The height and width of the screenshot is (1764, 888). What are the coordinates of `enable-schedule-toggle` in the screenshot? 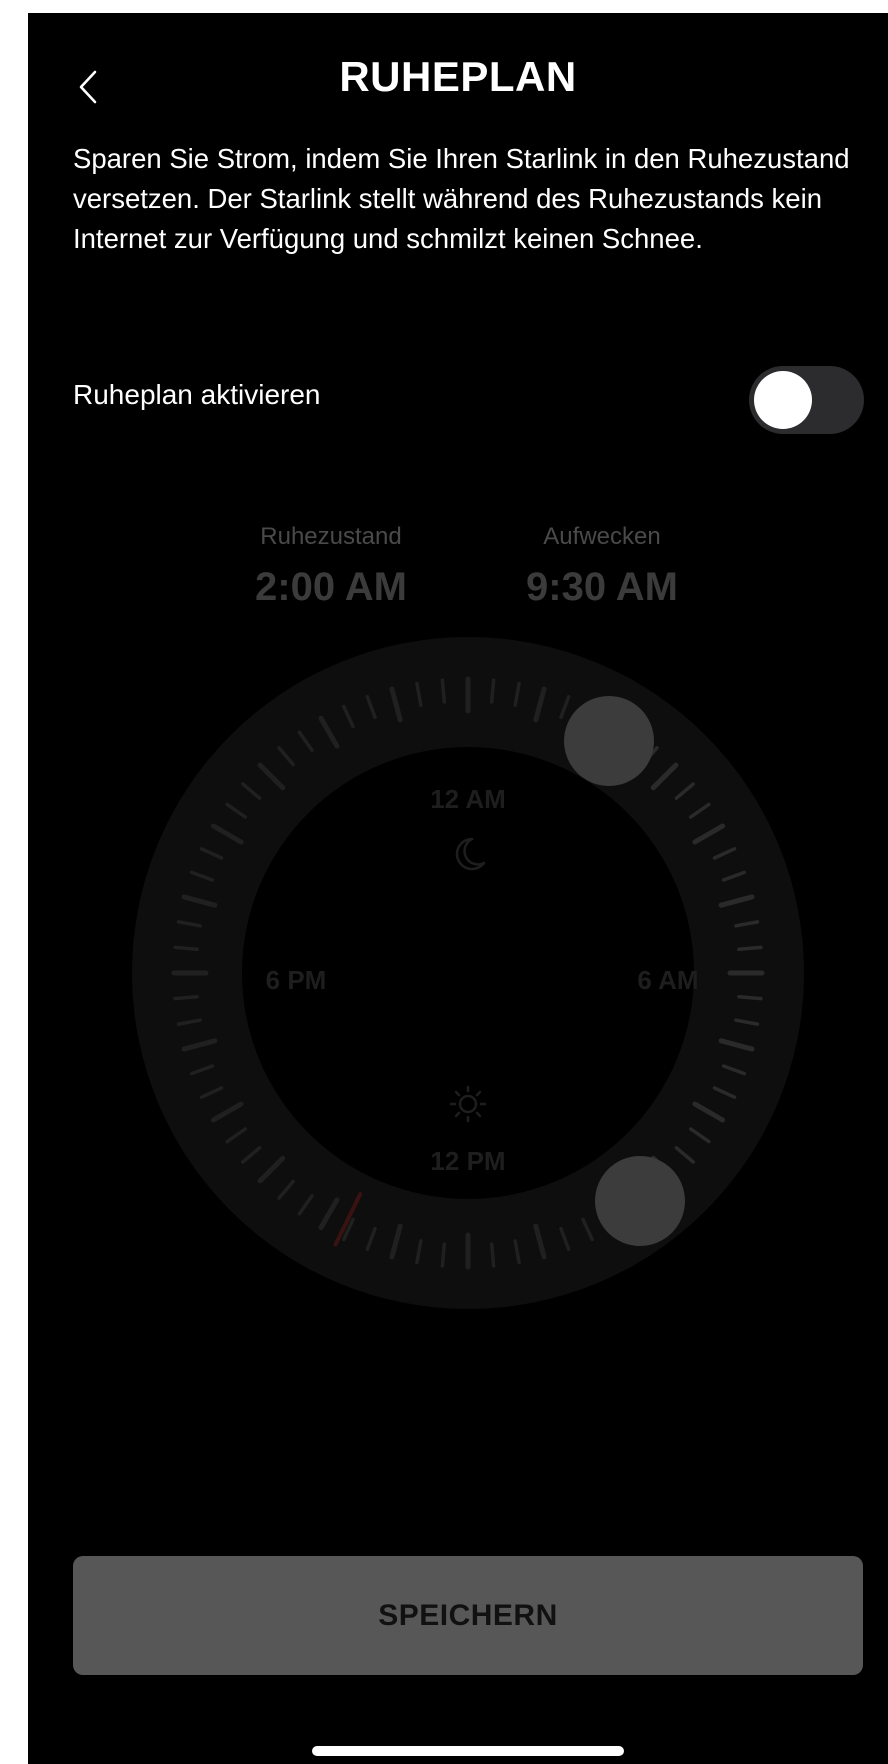 It's located at (806, 400).